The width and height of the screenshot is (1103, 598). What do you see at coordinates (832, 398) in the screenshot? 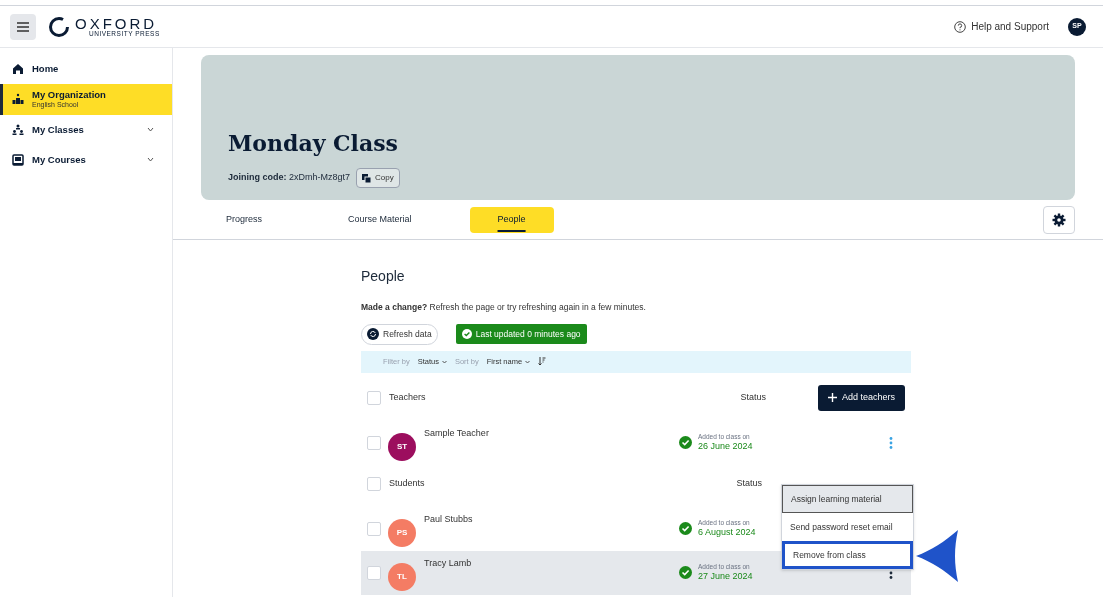
I see `plus-icon` at bounding box center [832, 398].